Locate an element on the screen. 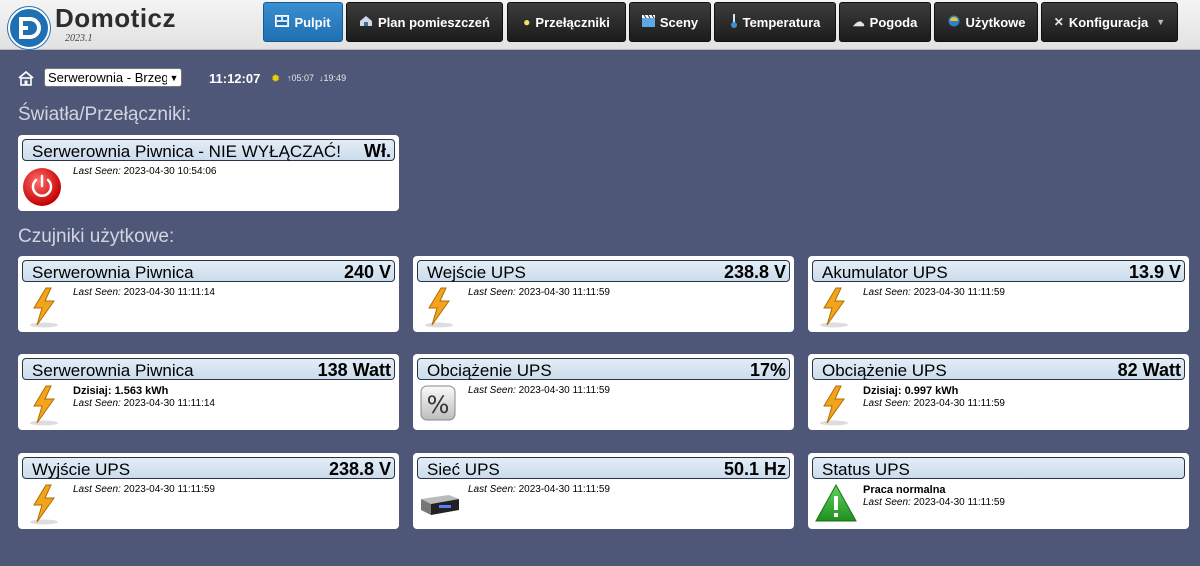 The height and width of the screenshot is (566, 1200). home-room-icon is located at coordinates (26, 78).